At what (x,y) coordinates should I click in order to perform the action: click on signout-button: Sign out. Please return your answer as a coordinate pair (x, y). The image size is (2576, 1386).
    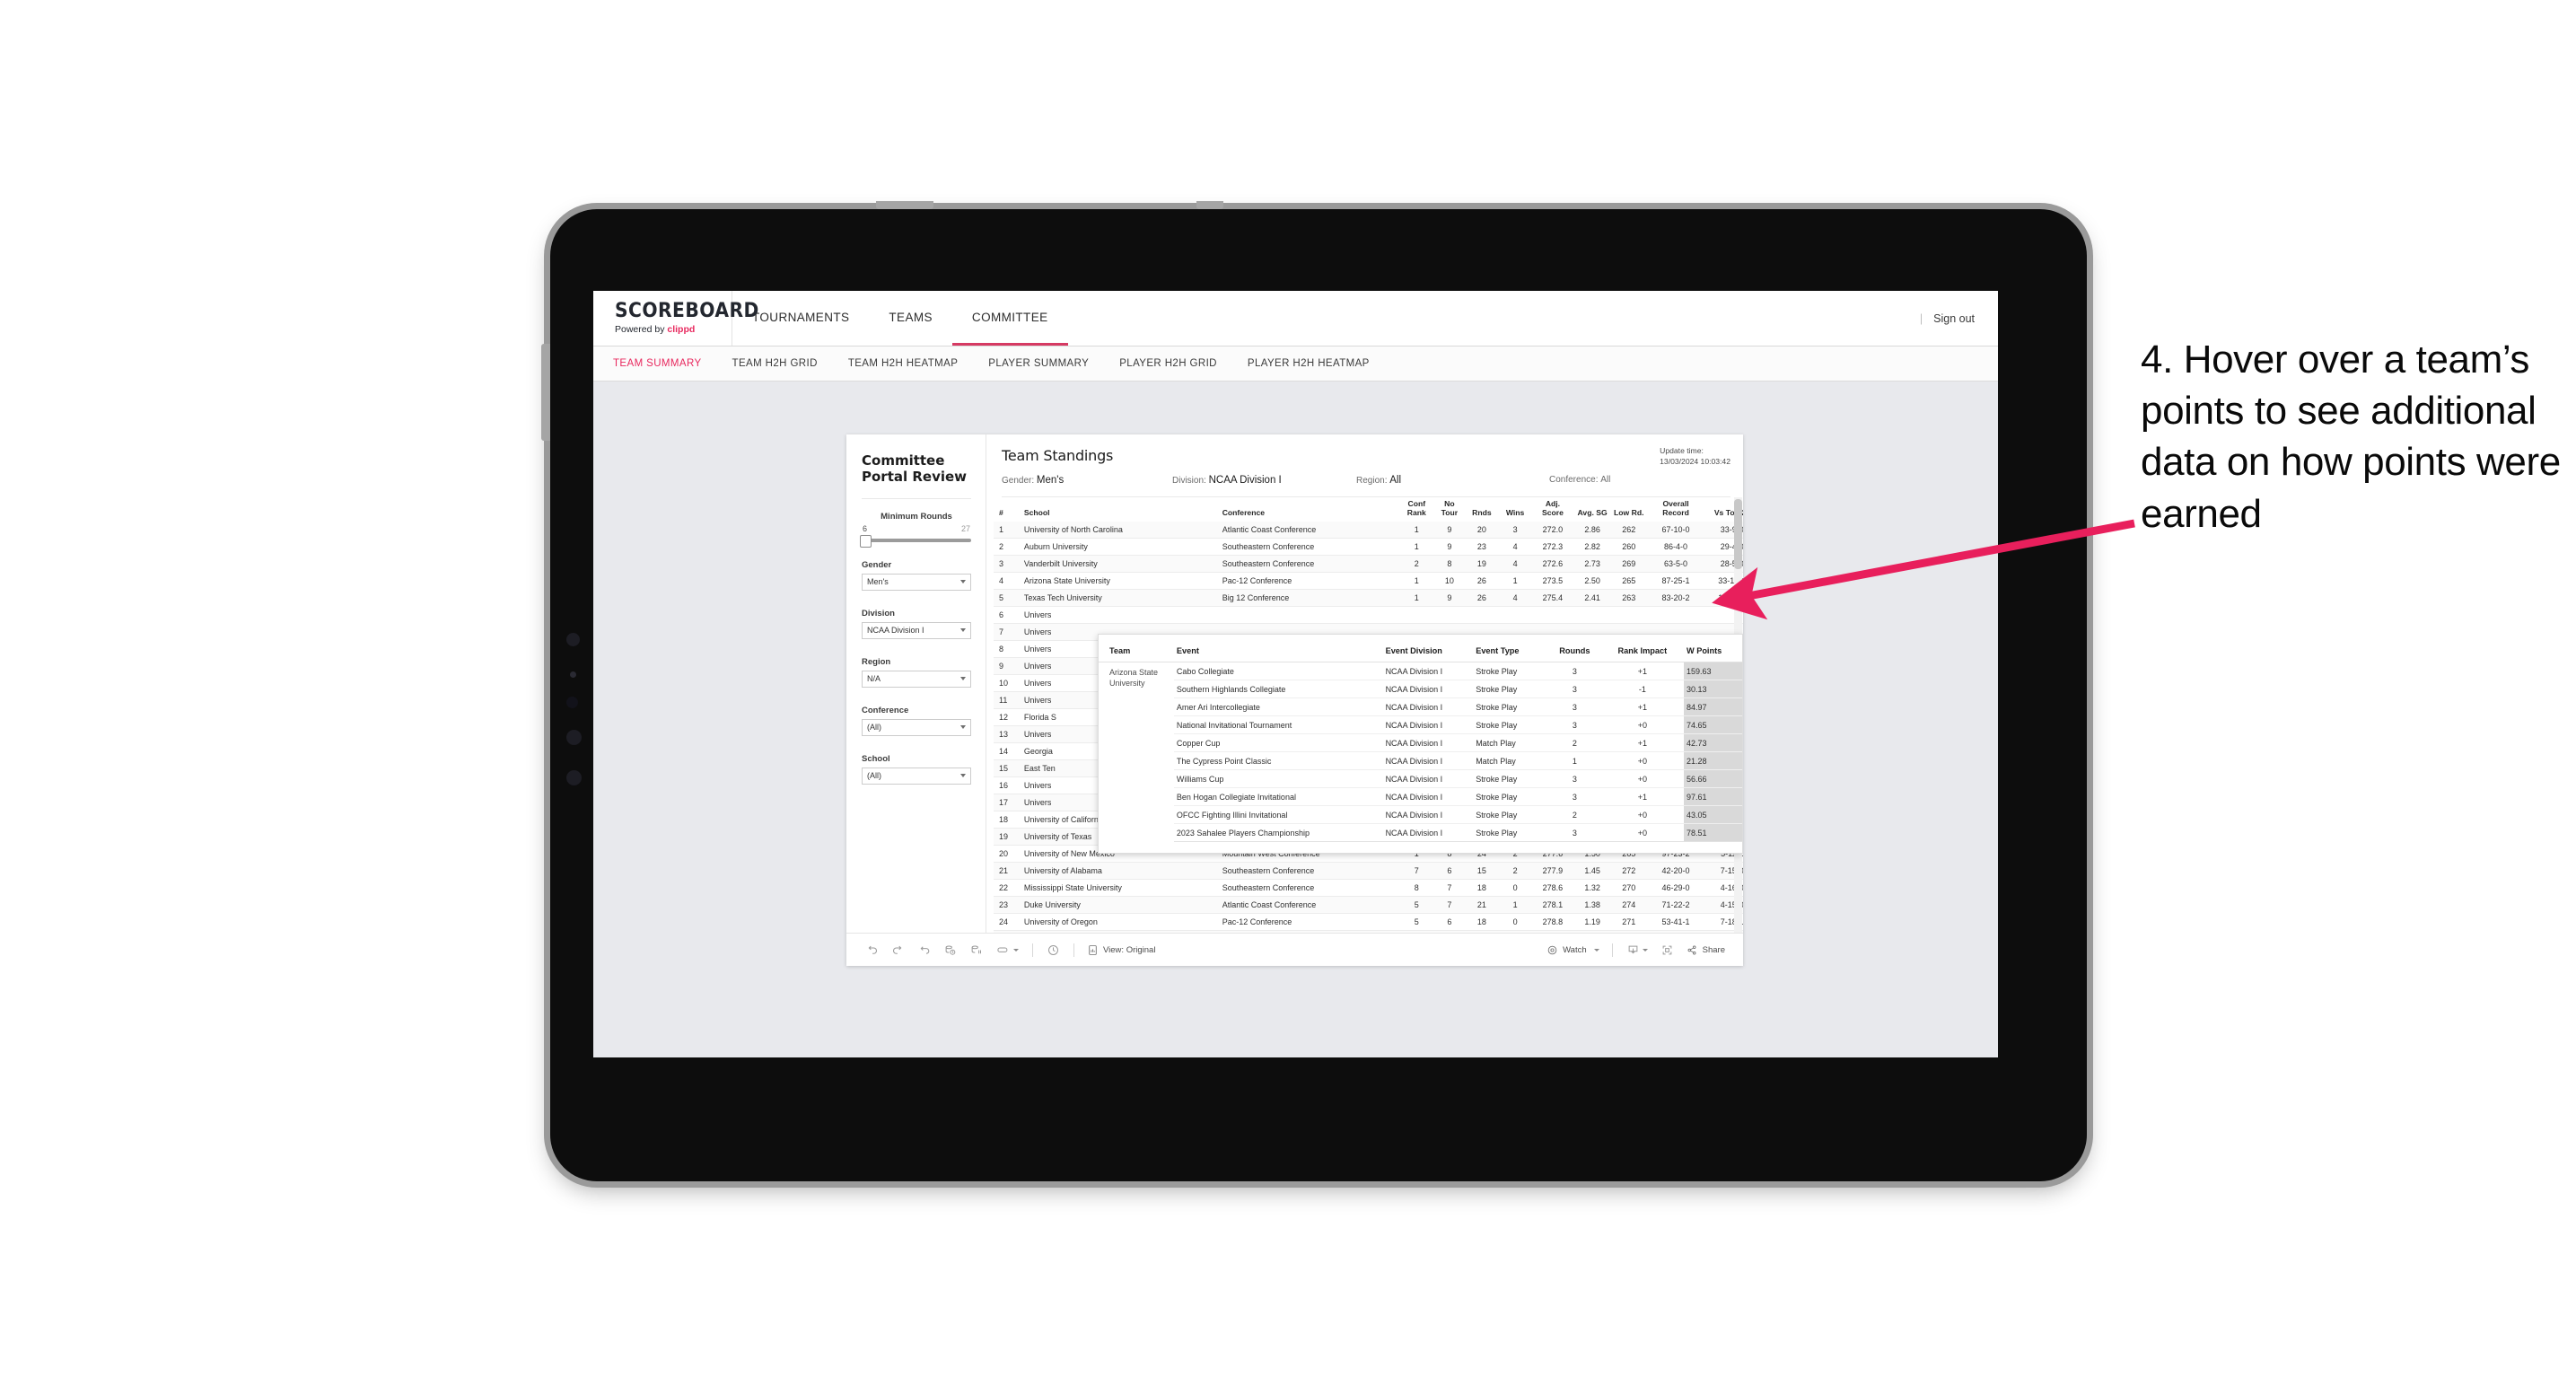
    Looking at the image, I should click on (1954, 318).